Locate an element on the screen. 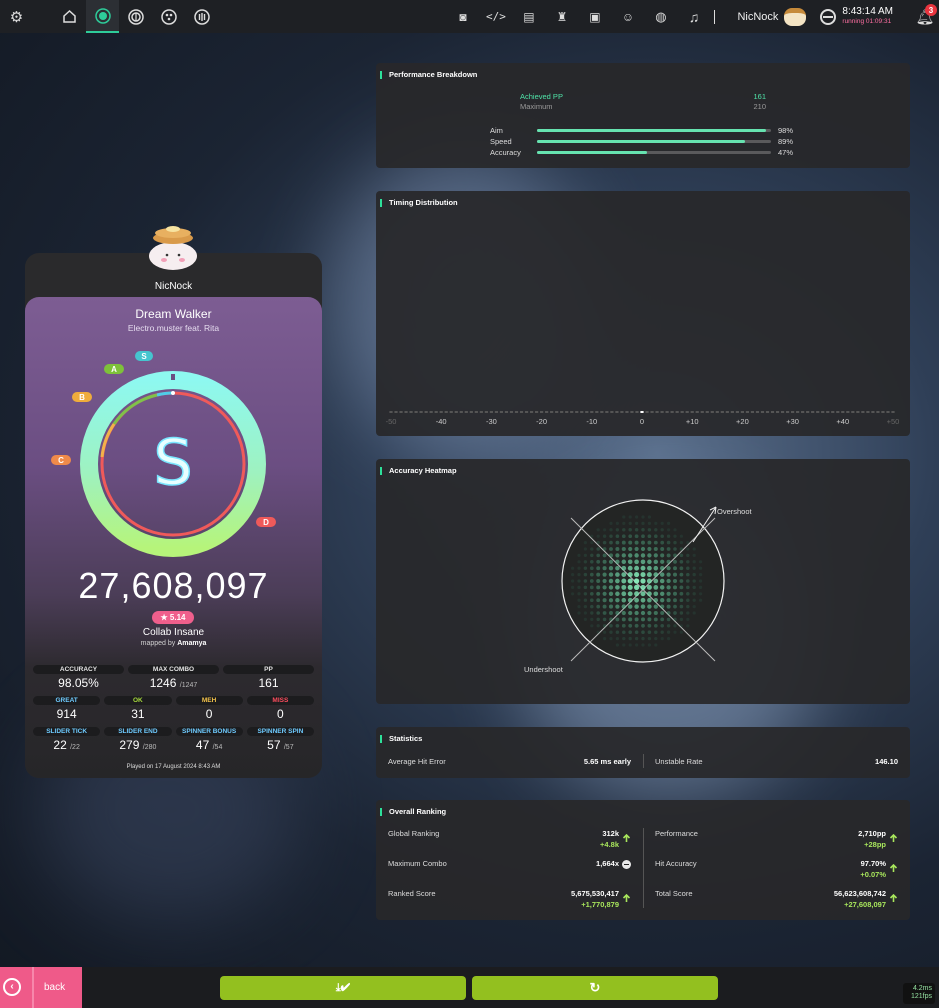 The image size is (939, 1008). stat-value: 22 /22 is located at coordinates (66, 745).